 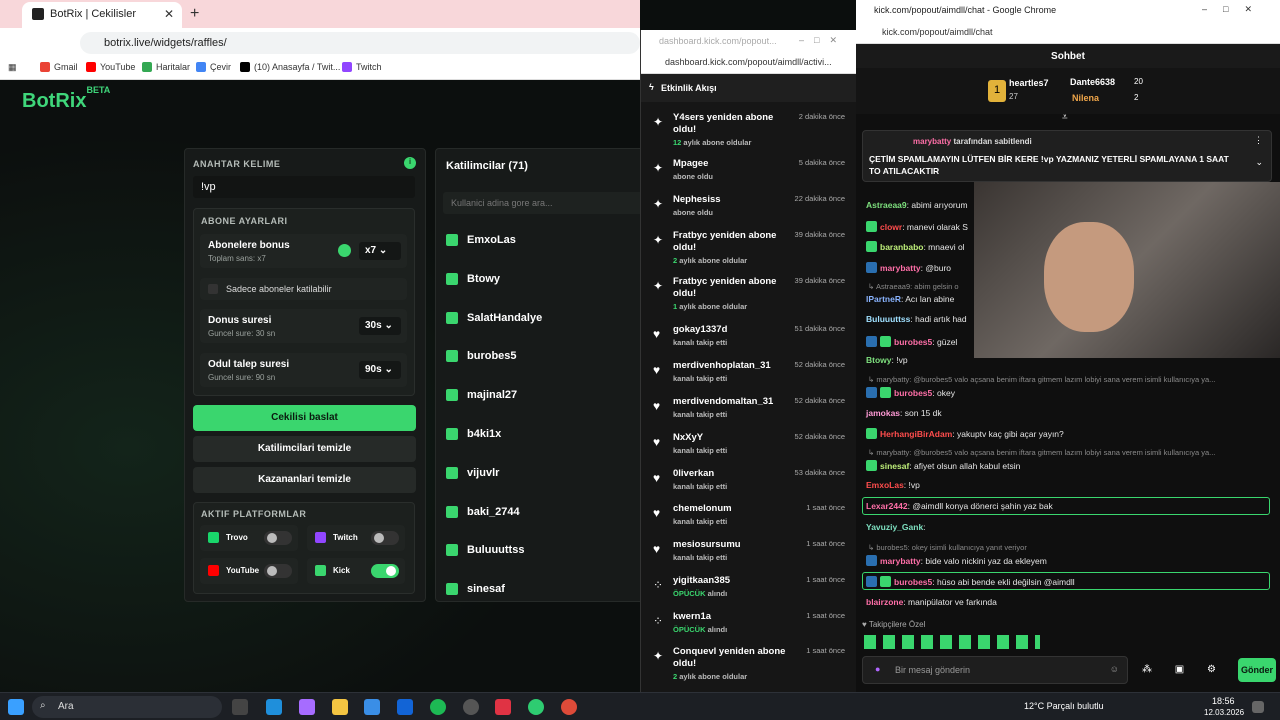 I want to click on chat-username: jamokas, so click(x=883, y=413).